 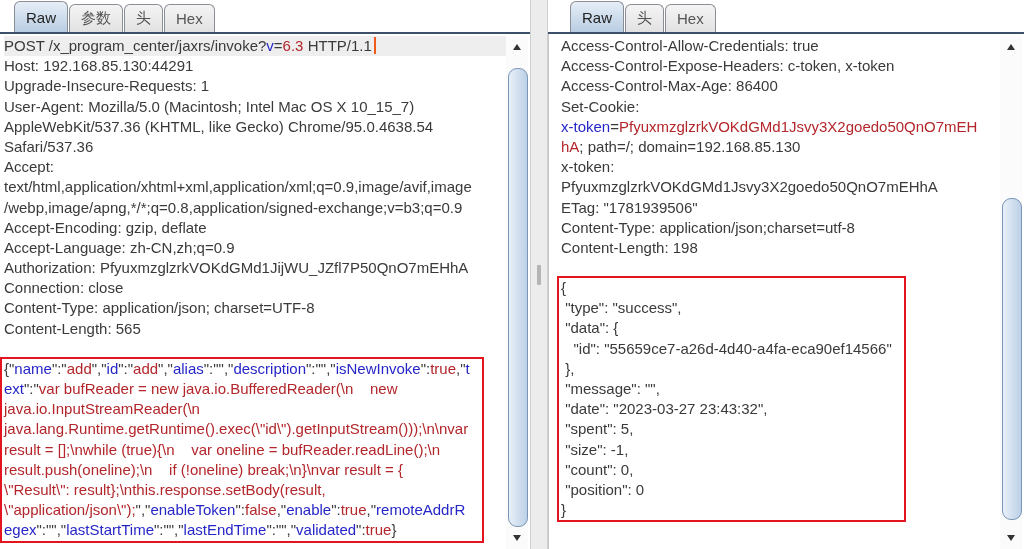 What do you see at coordinates (234, 207) in the screenshot?
I see `code-line: /webp,image/apng,*/*;q=0.8,application/signed-exchange;v=b3;q=0.9` at bounding box center [234, 207].